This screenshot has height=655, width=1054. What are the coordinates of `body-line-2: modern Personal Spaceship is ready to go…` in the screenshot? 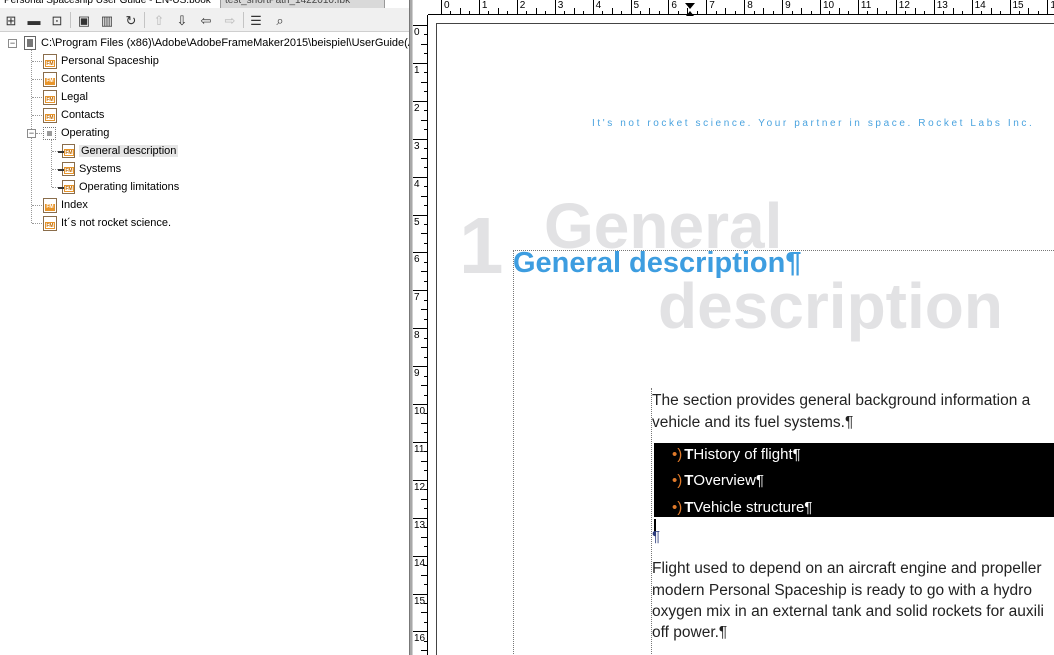 It's located at (842, 591).